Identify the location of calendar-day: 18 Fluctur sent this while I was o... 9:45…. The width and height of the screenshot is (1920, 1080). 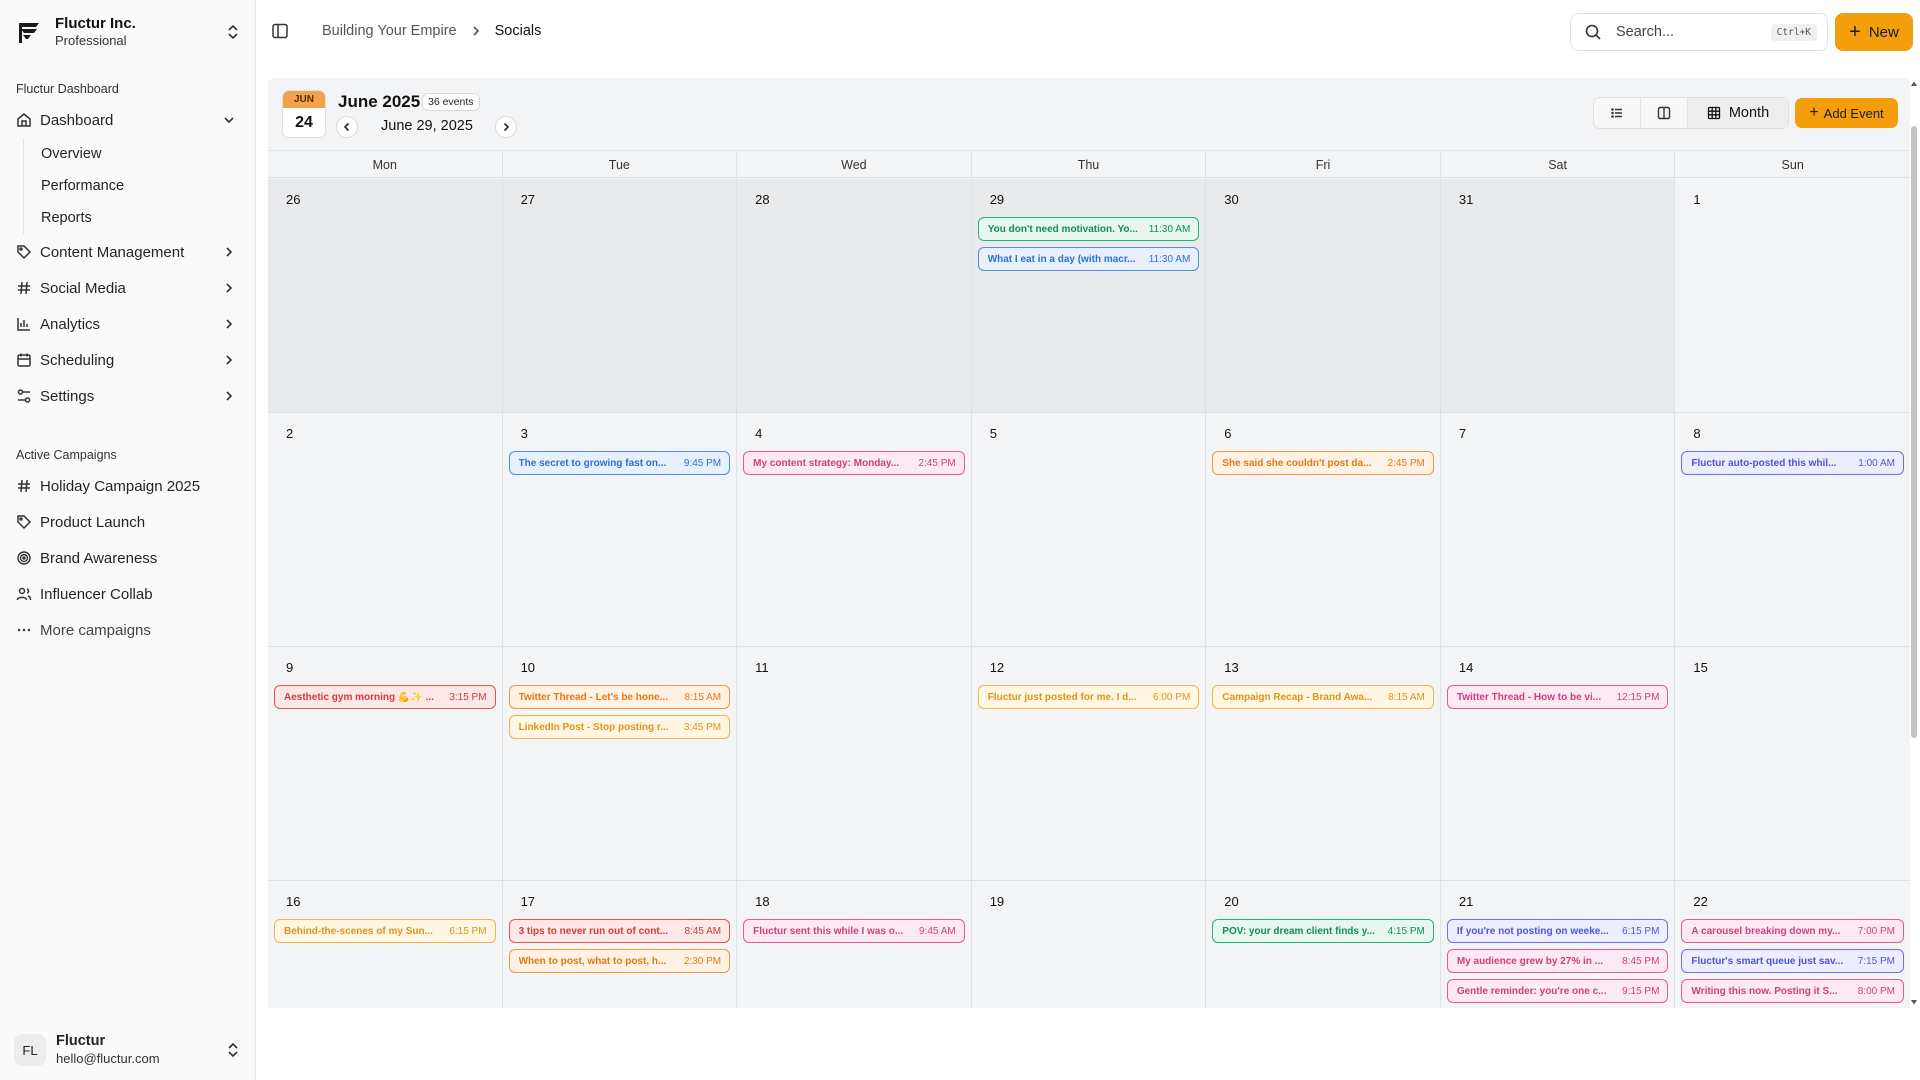
(854, 944).